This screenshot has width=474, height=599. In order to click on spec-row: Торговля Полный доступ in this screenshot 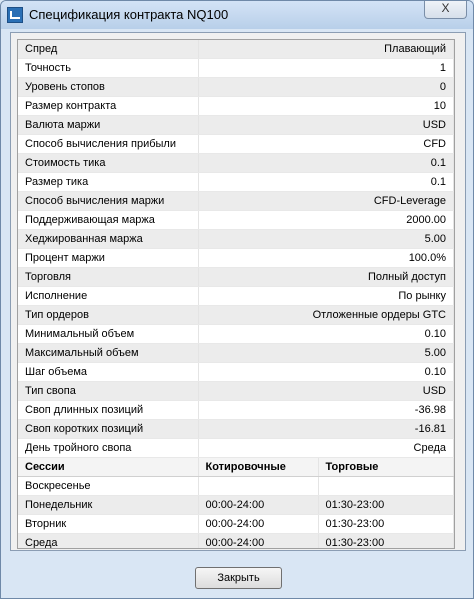, I will do `click(236, 277)`.